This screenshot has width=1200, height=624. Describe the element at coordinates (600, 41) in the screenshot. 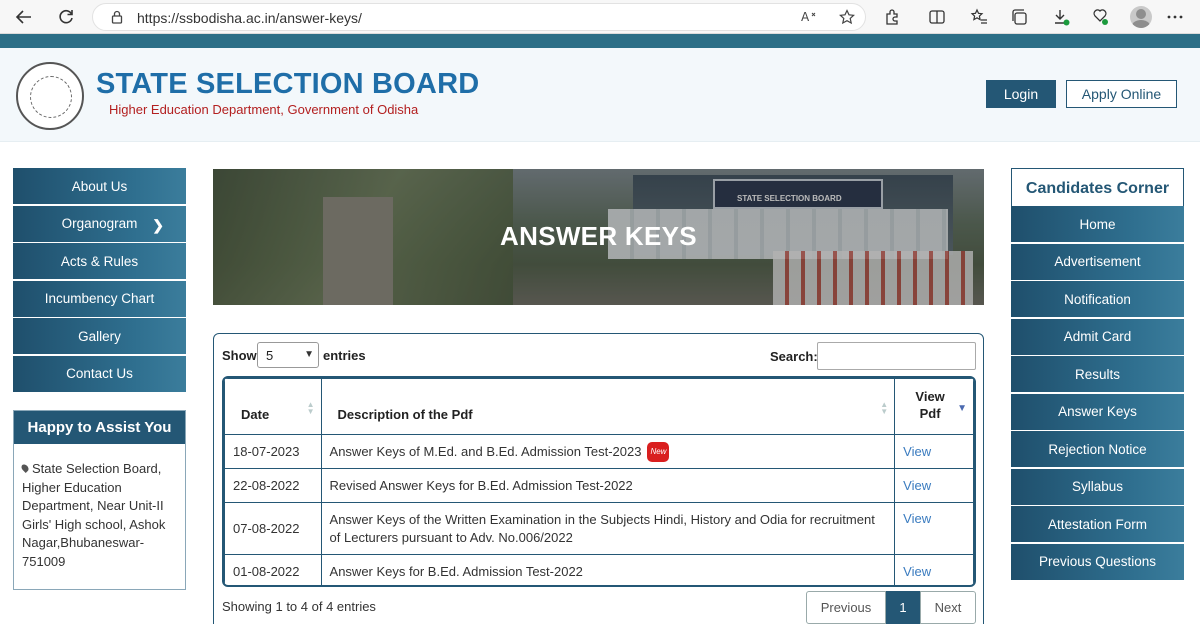

I see `top-color-strip` at that location.